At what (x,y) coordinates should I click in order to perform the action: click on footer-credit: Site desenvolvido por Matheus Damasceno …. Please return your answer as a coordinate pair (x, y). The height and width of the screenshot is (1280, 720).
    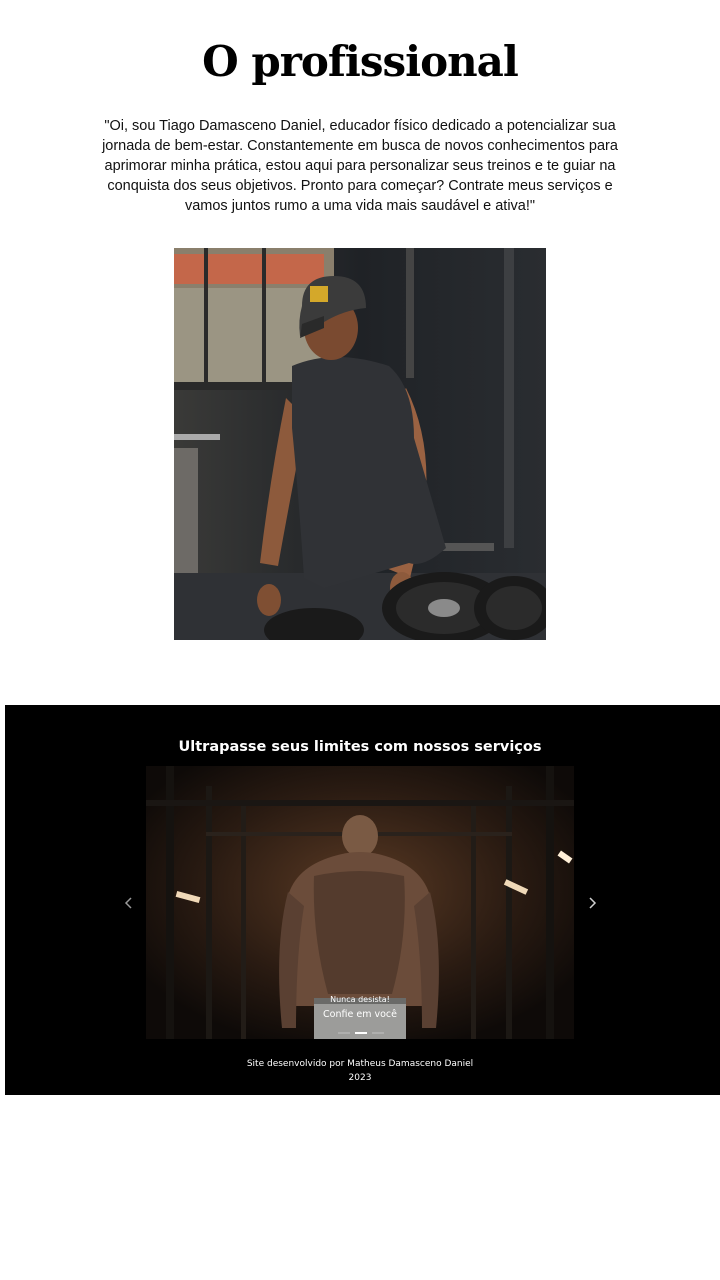
    Looking at the image, I should click on (360, 1064).